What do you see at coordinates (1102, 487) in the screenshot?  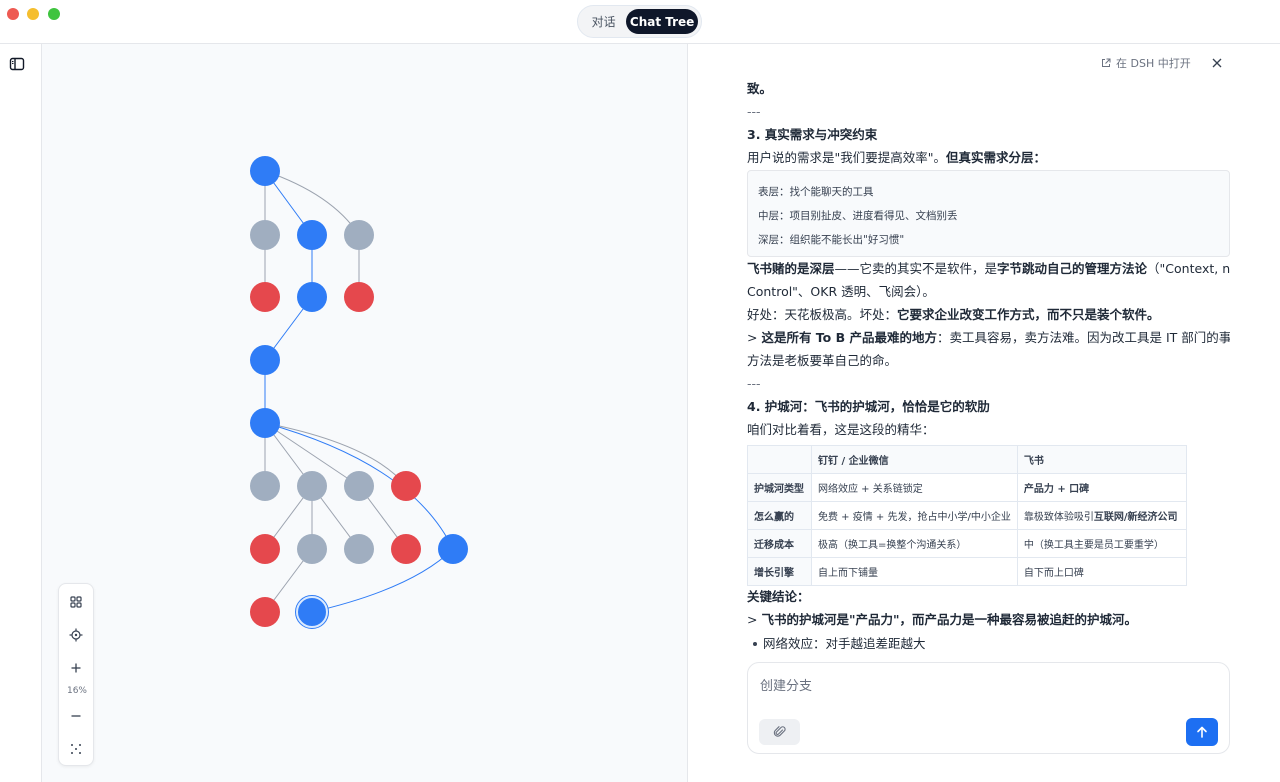 I see `table-cell: 产品力 + 口碑` at bounding box center [1102, 487].